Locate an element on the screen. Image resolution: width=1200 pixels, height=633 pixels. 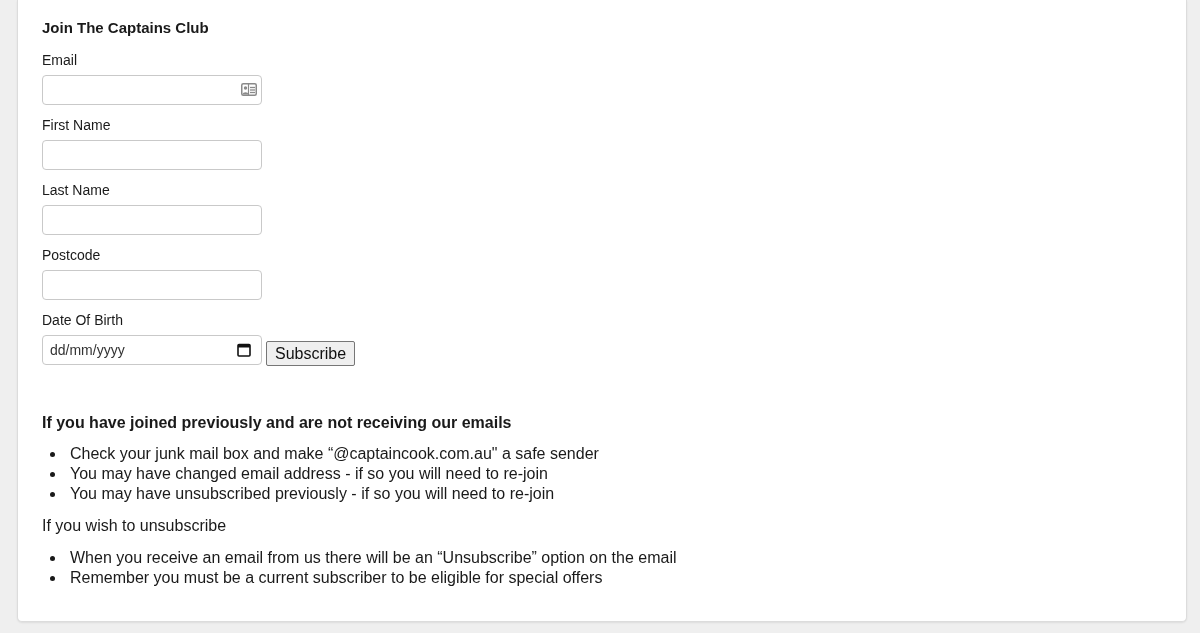
email-field is located at coordinates (152, 90).